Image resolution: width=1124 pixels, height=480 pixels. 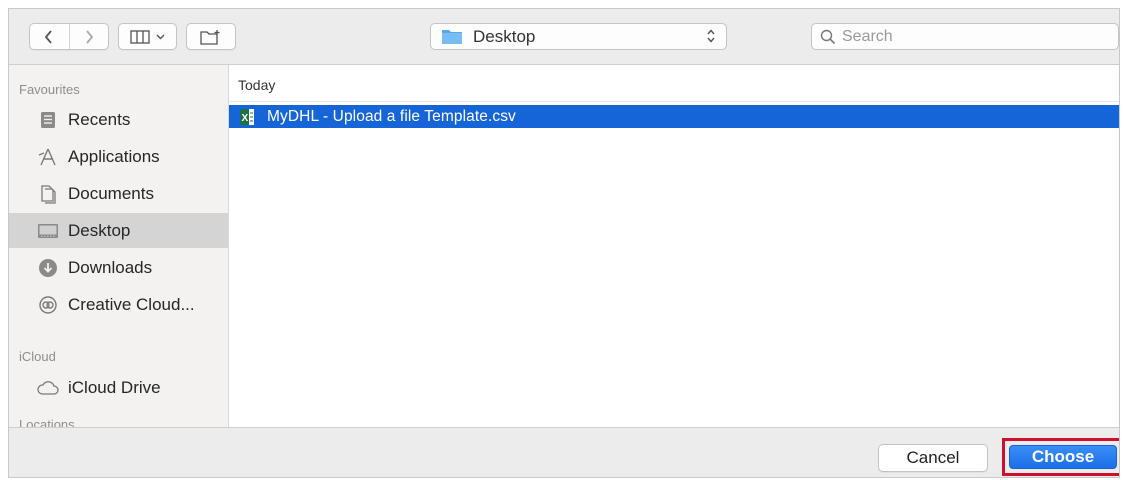 What do you see at coordinates (47, 422) in the screenshot?
I see `sidebar-section-locations: Locations` at bounding box center [47, 422].